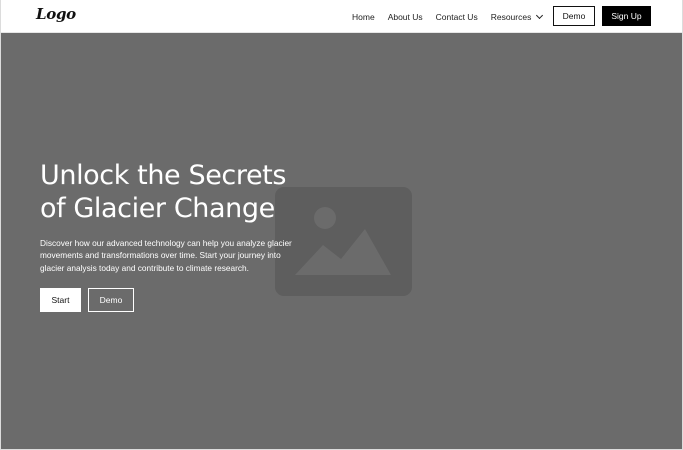 This screenshot has height=450, width=683. What do you see at coordinates (405, 17) in the screenshot?
I see `nav-link-about-us: About Us` at bounding box center [405, 17].